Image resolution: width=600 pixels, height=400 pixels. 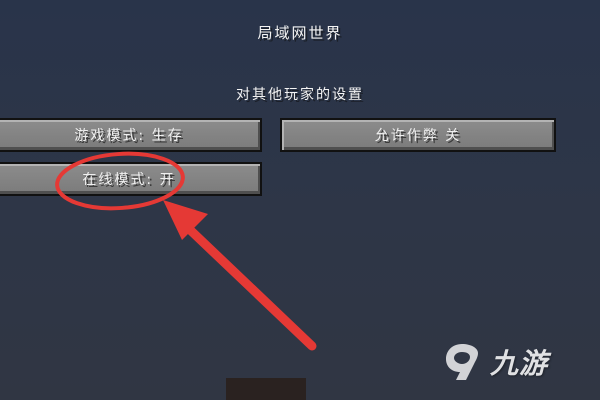 I want to click on screen-title: 局域网世界, so click(x=300, y=33).